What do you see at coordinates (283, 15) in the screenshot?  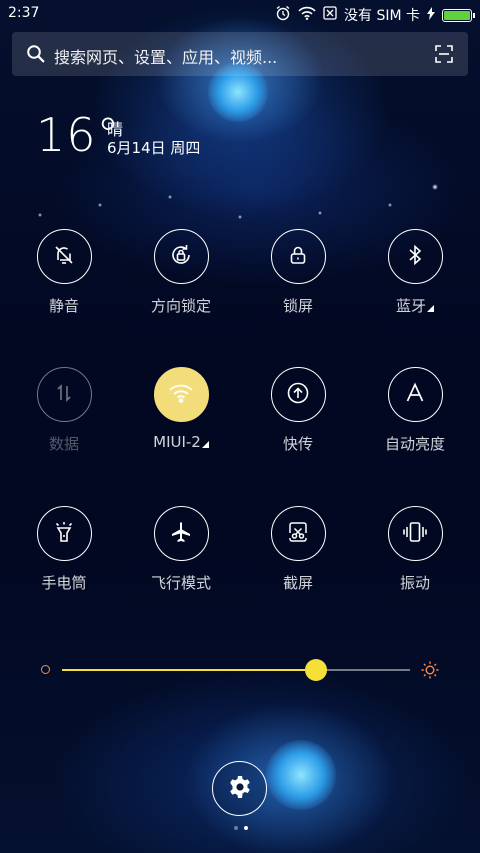 I see `alarm-icon` at bounding box center [283, 15].